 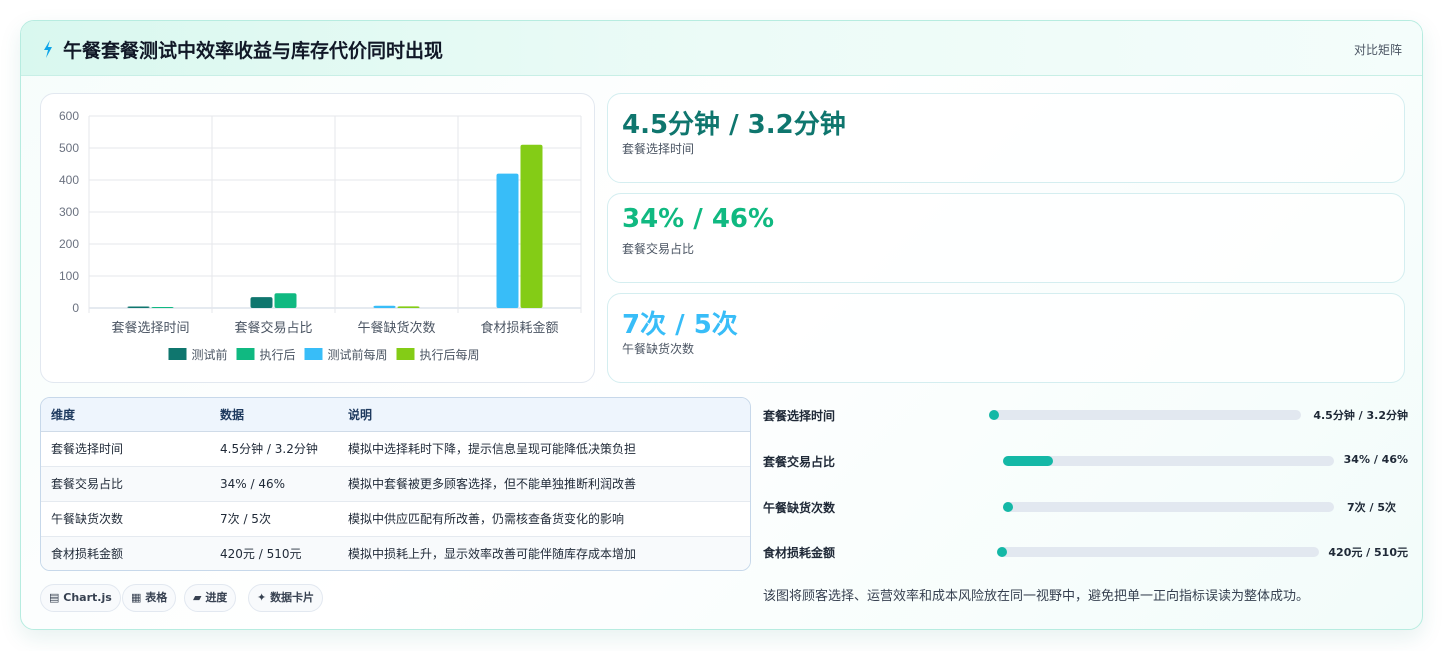 I want to click on tag-data-card: ✦ 数据卡片, so click(x=286, y=598).